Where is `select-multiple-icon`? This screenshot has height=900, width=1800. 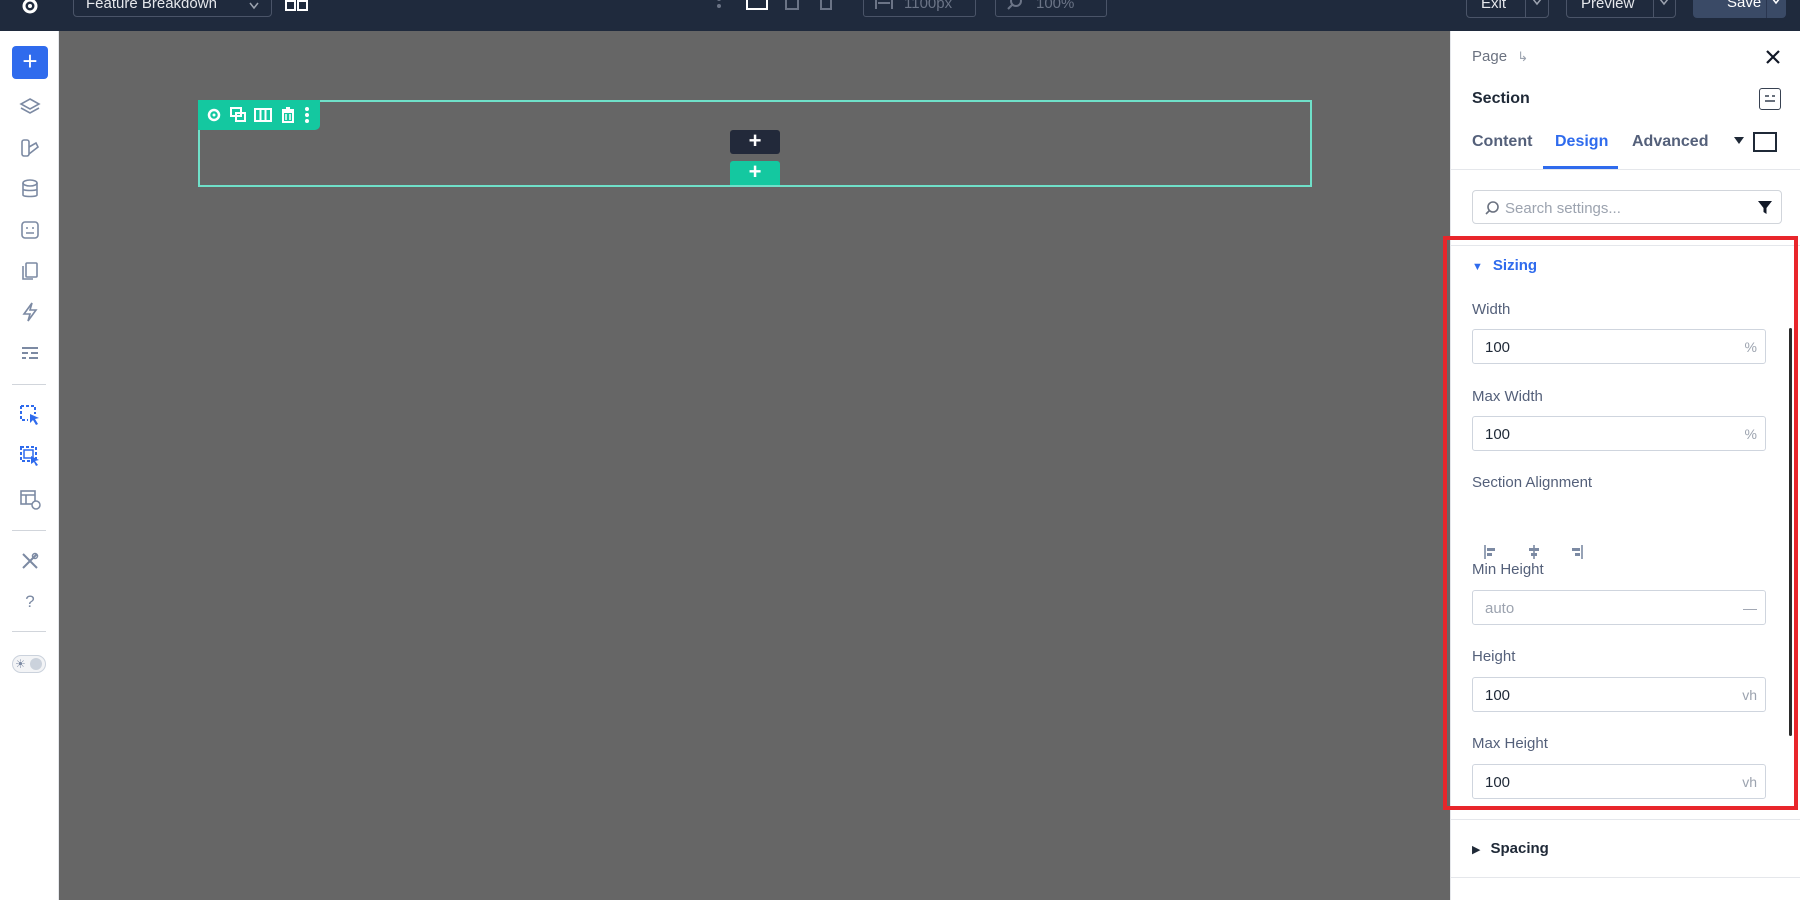 select-multiple-icon is located at coordinates (30, 456).